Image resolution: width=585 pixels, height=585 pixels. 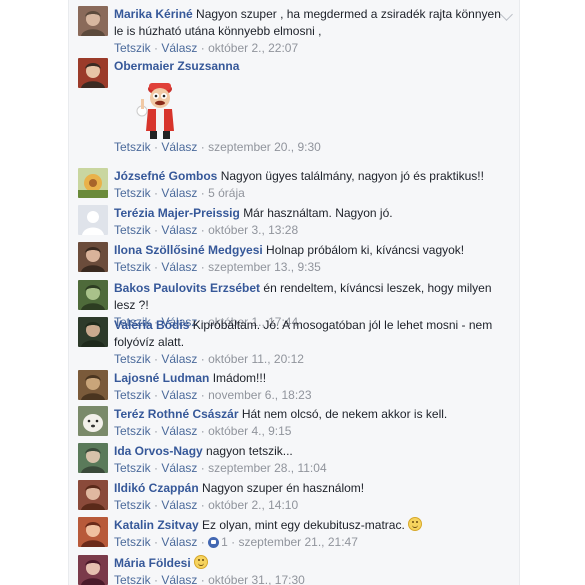 I want to click on comment-author: Lajosné Ludman, so click(x=161, y=378).